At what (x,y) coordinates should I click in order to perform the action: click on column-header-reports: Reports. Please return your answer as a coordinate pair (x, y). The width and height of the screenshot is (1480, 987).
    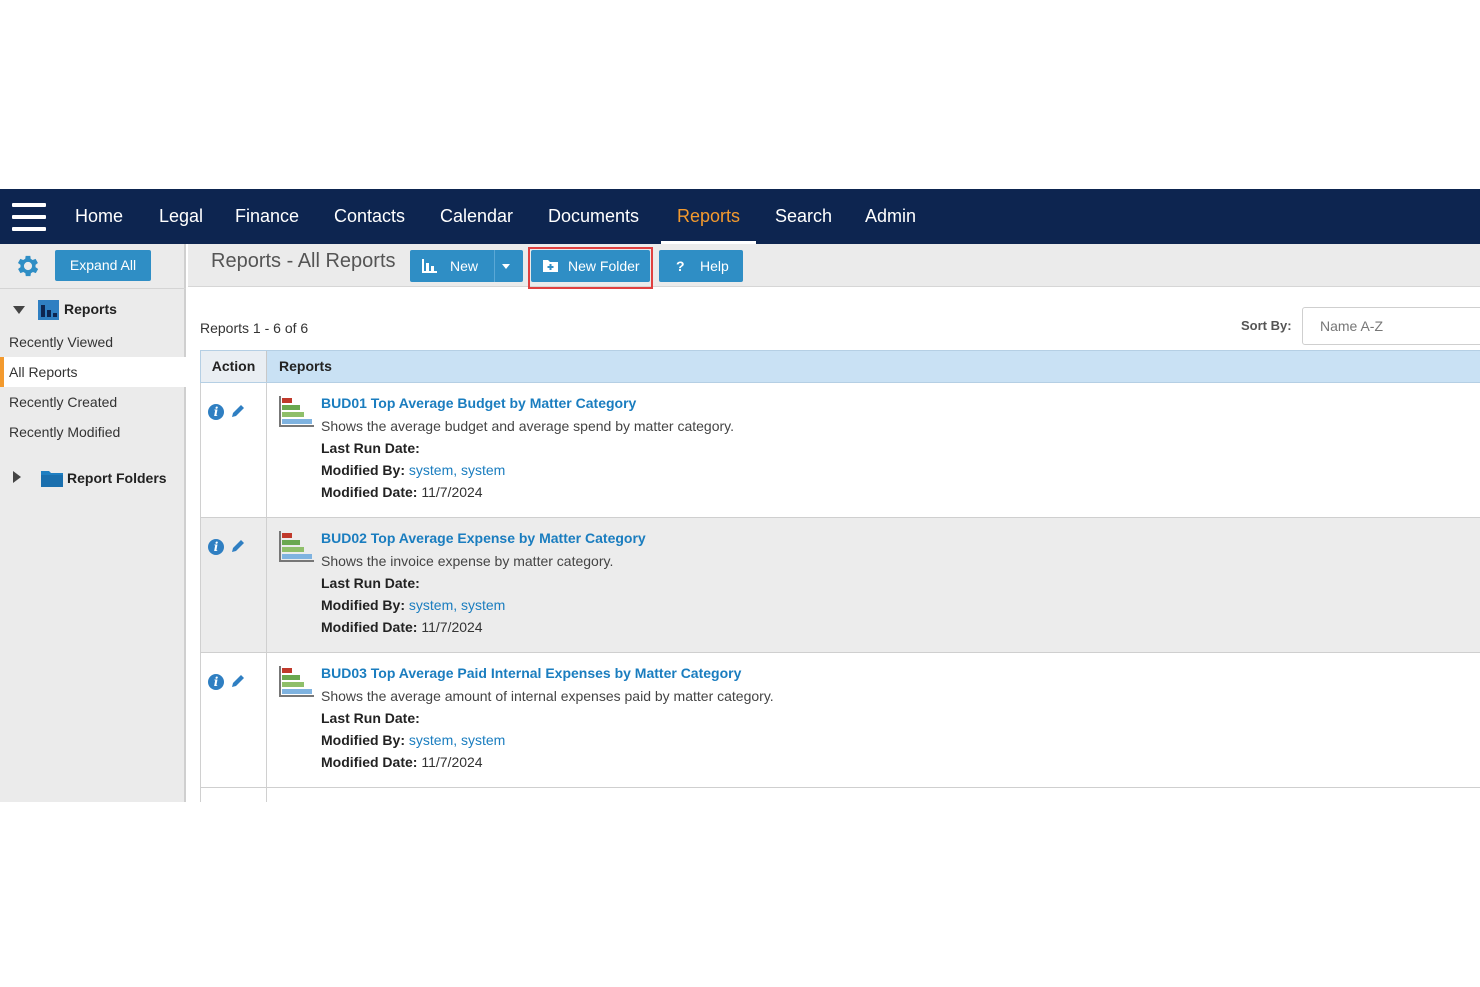
    Looking at the image, I should click on (305, 366).